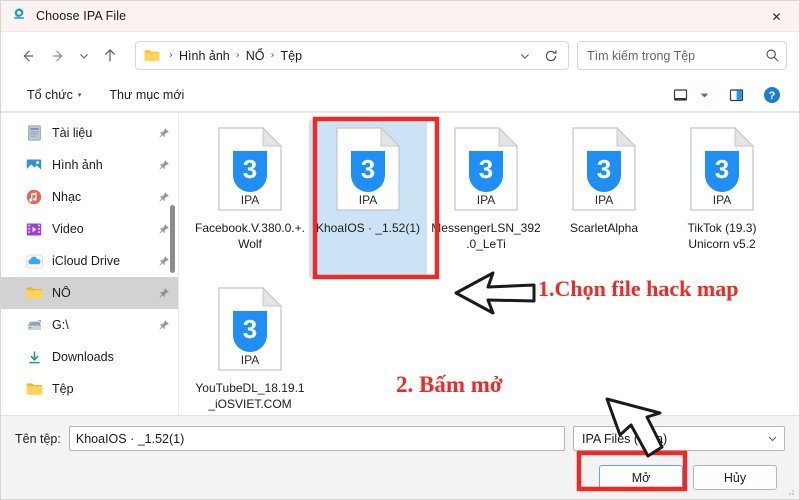  Describe the element at coordinates (81, 16) in the screenshot. I see `window-title: Choose IPA File` at that location.